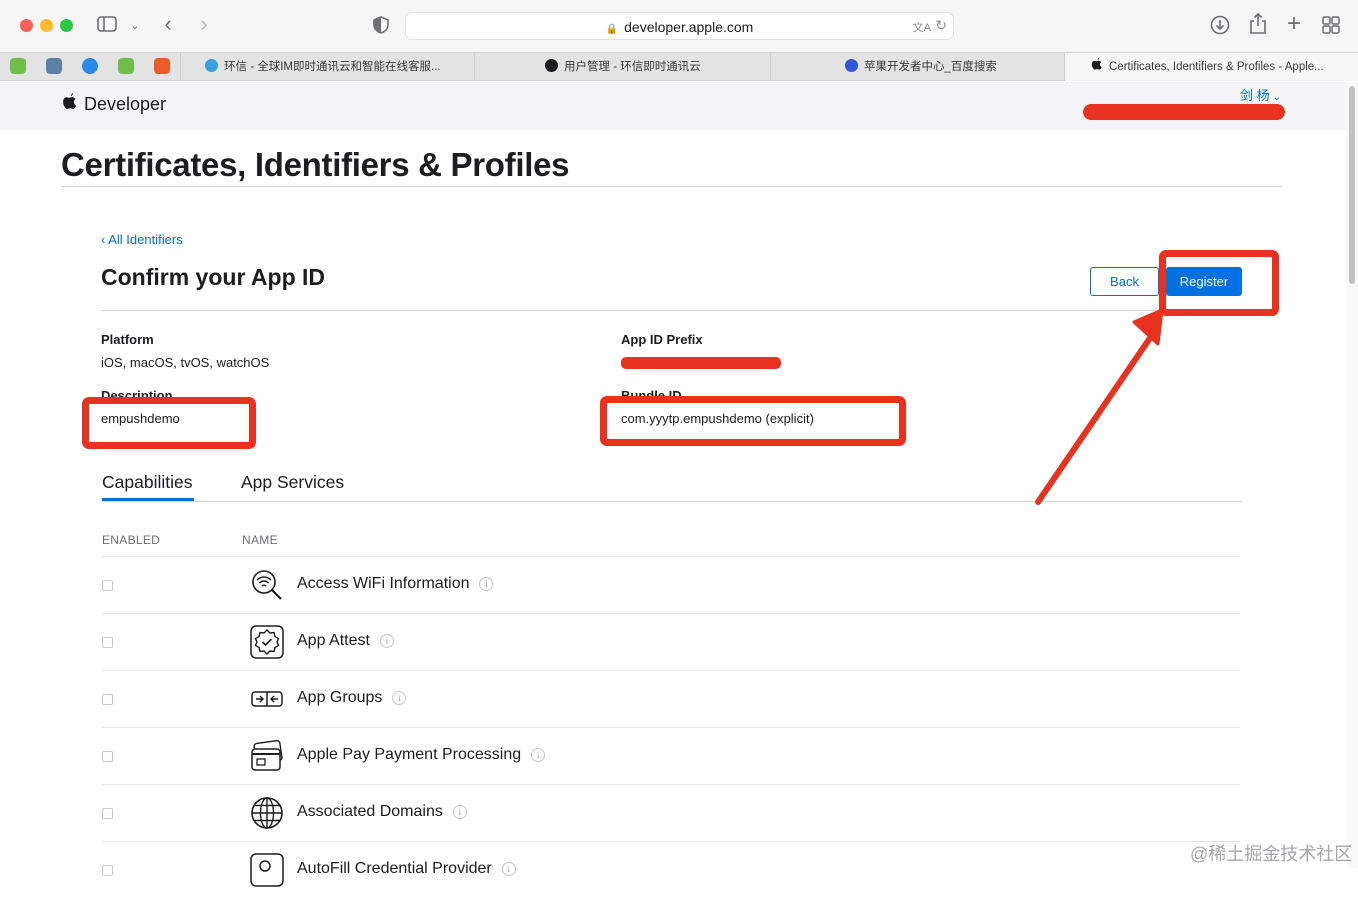 This screenshot has height=898, width=1358. I want to click on capability-name: Apple Pay Payment Processing i, so click(421, 755).